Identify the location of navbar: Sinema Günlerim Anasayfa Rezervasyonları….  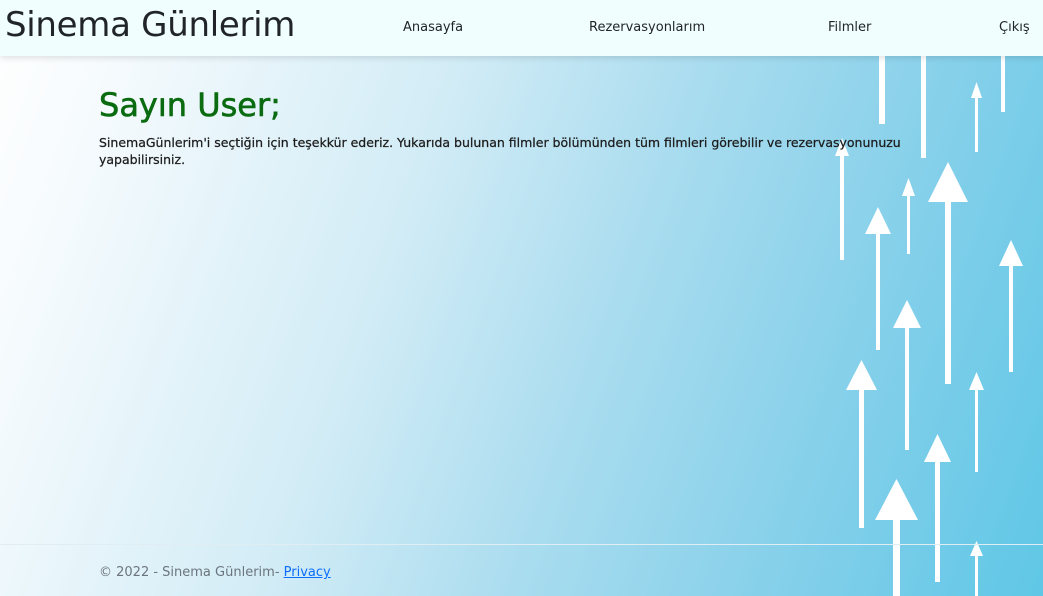
(521, 28).